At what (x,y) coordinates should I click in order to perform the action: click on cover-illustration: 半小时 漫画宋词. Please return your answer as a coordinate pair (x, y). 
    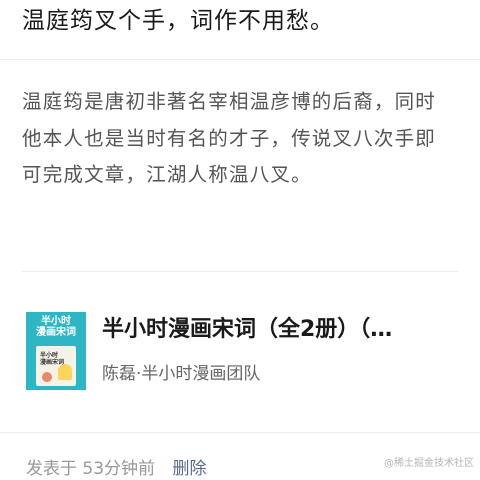
    Looking at the image, I should click on (56, 366).